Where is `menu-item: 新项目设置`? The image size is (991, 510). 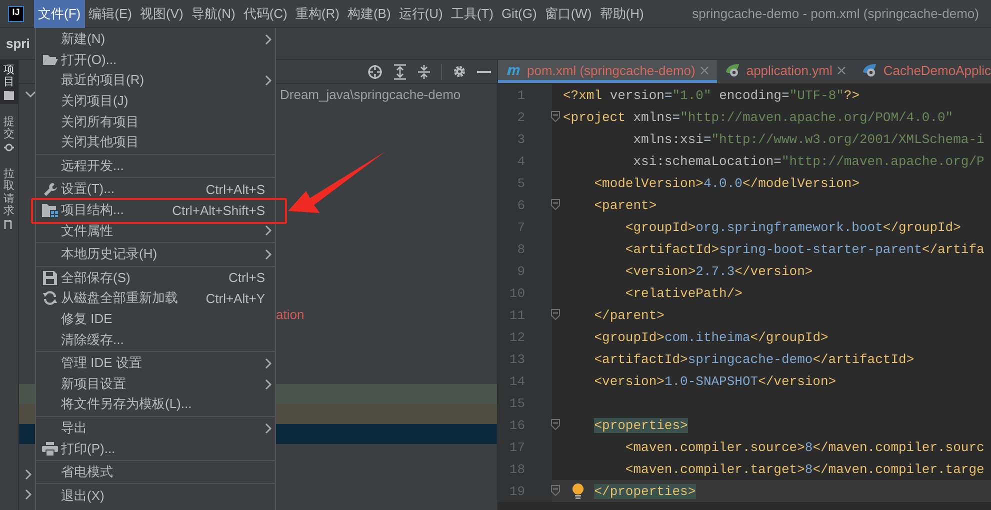 menu-item: 新项目设置 is located at coordinates (155, 384).